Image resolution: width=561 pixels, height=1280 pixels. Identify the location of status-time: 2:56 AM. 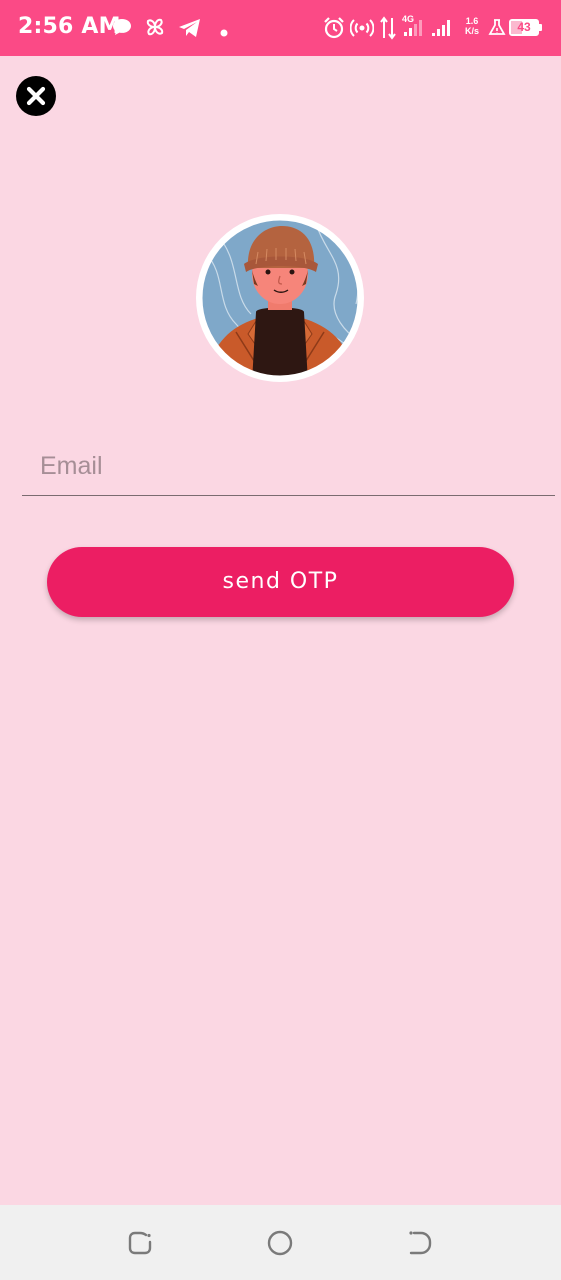
(69, 26).